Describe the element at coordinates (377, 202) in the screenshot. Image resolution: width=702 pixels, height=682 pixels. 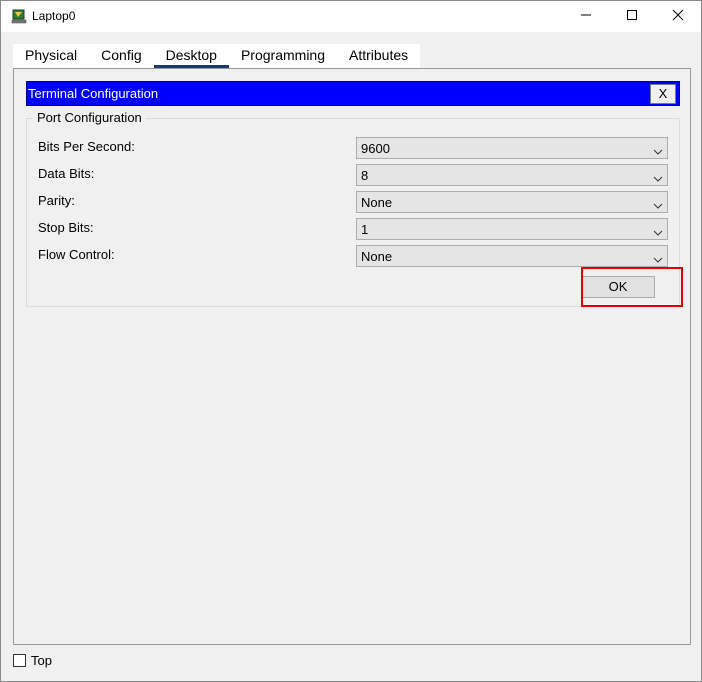
I see `parity-value: None` at that location.